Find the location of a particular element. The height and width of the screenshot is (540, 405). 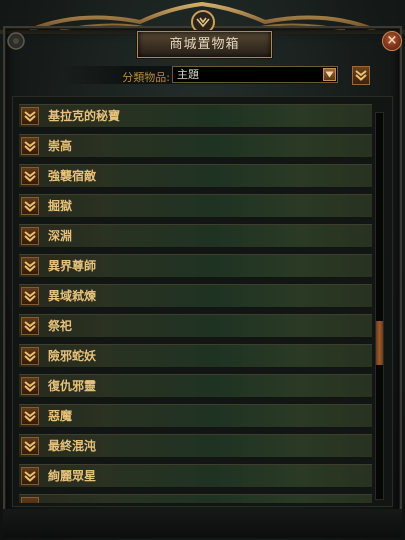

corner-ornament-icon is located at coordinates (16, 41).